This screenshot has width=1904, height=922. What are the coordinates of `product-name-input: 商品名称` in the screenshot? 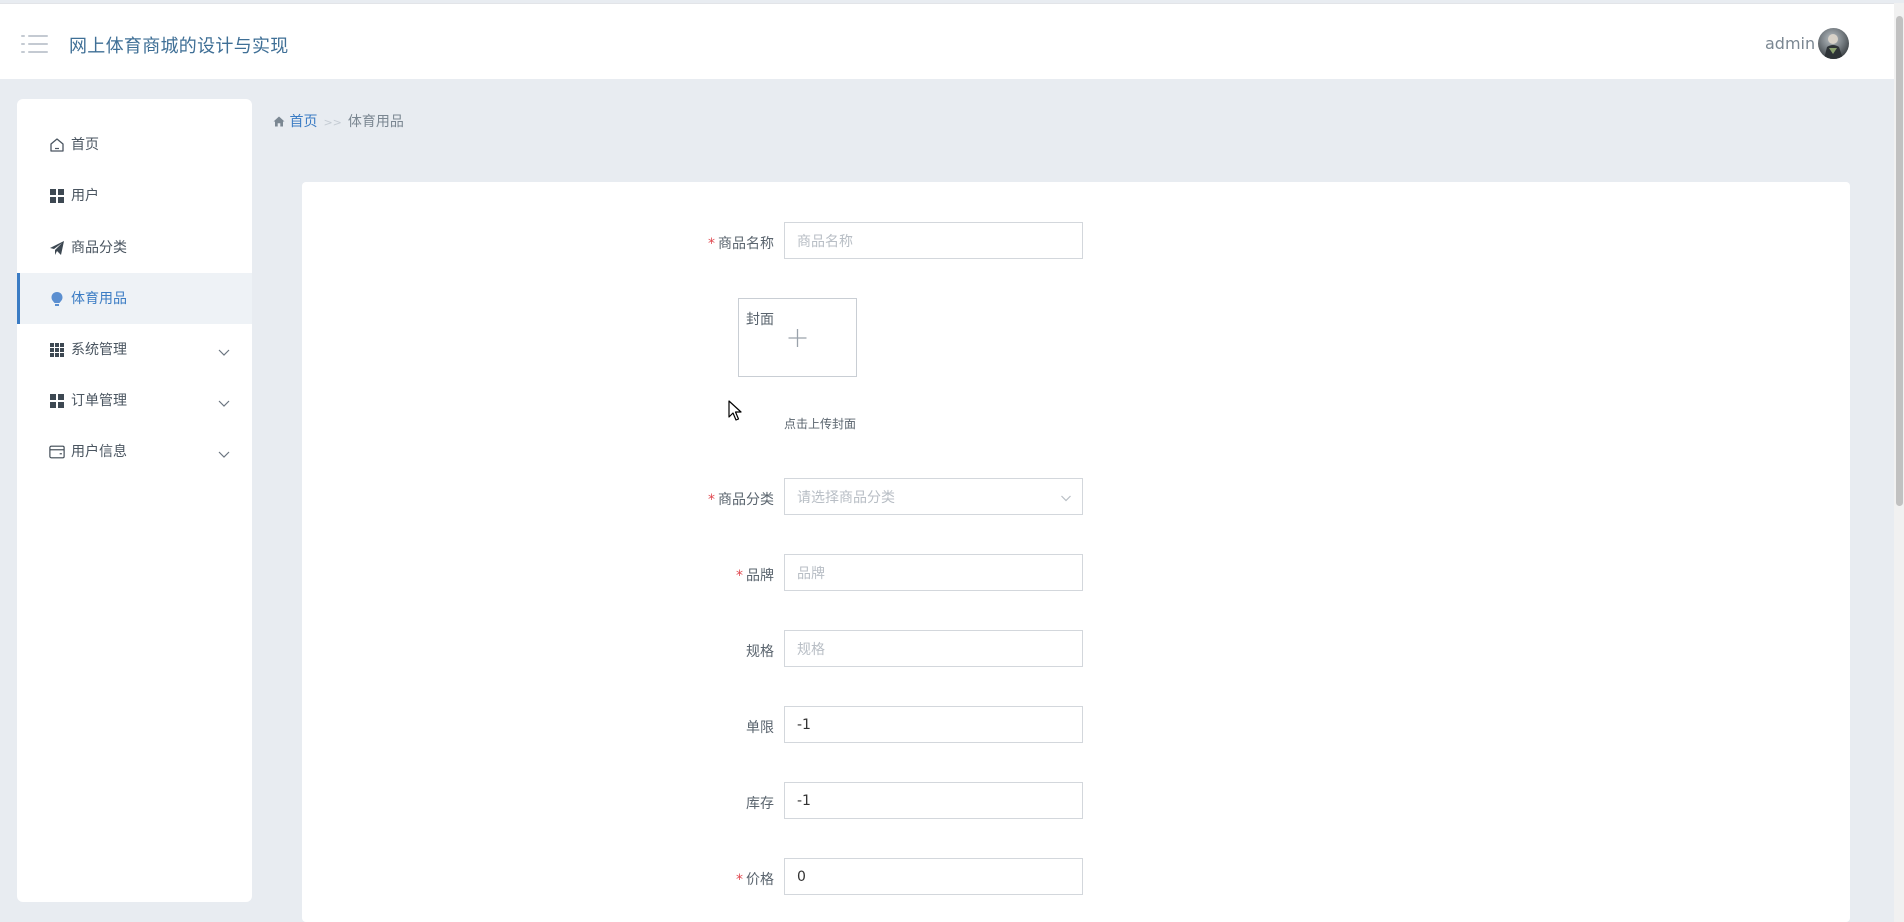 It's located at (933, 240).